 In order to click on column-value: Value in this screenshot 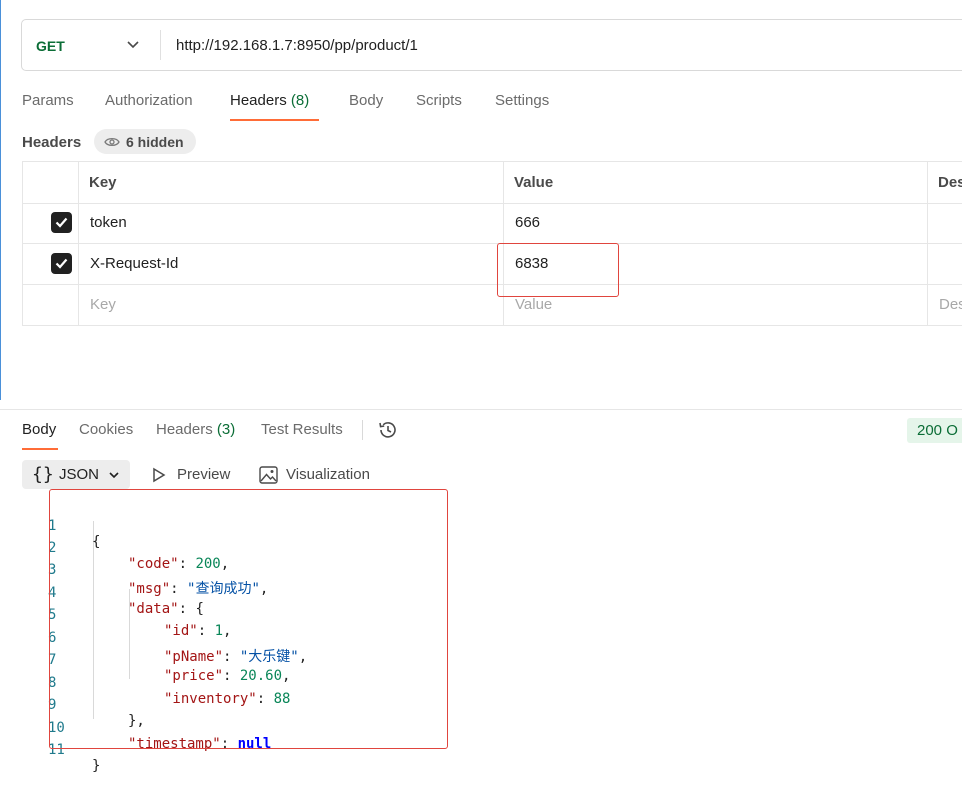, I will do `click(534, 182)`.